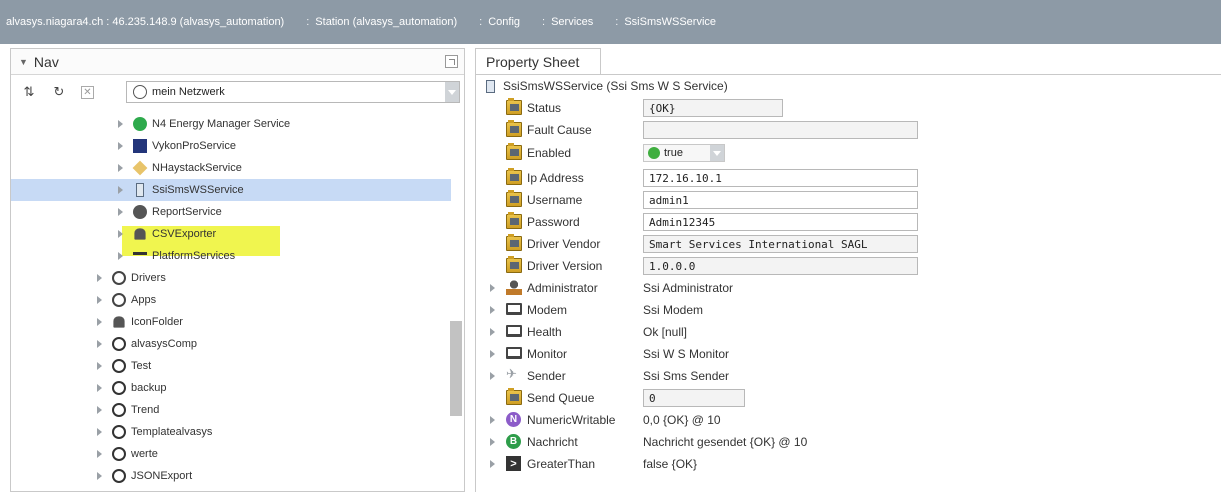  I want to click on property-label: Password, so click(553, 222).